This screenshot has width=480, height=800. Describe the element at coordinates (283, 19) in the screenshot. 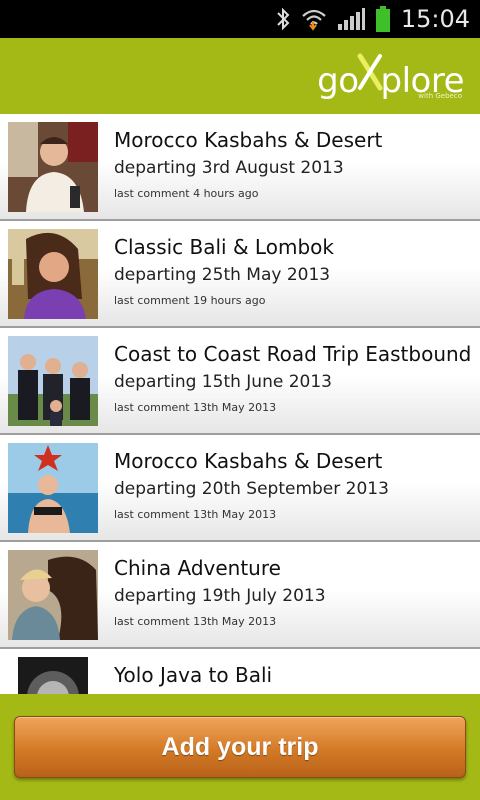

I see `bluetooth-icon` at that location.